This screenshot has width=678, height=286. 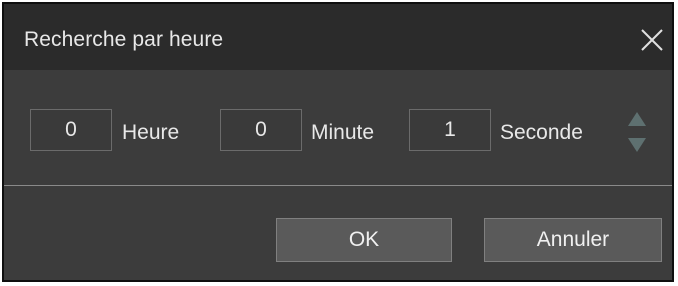 I want to click on dialog-divider, so click(x=338, y=185).